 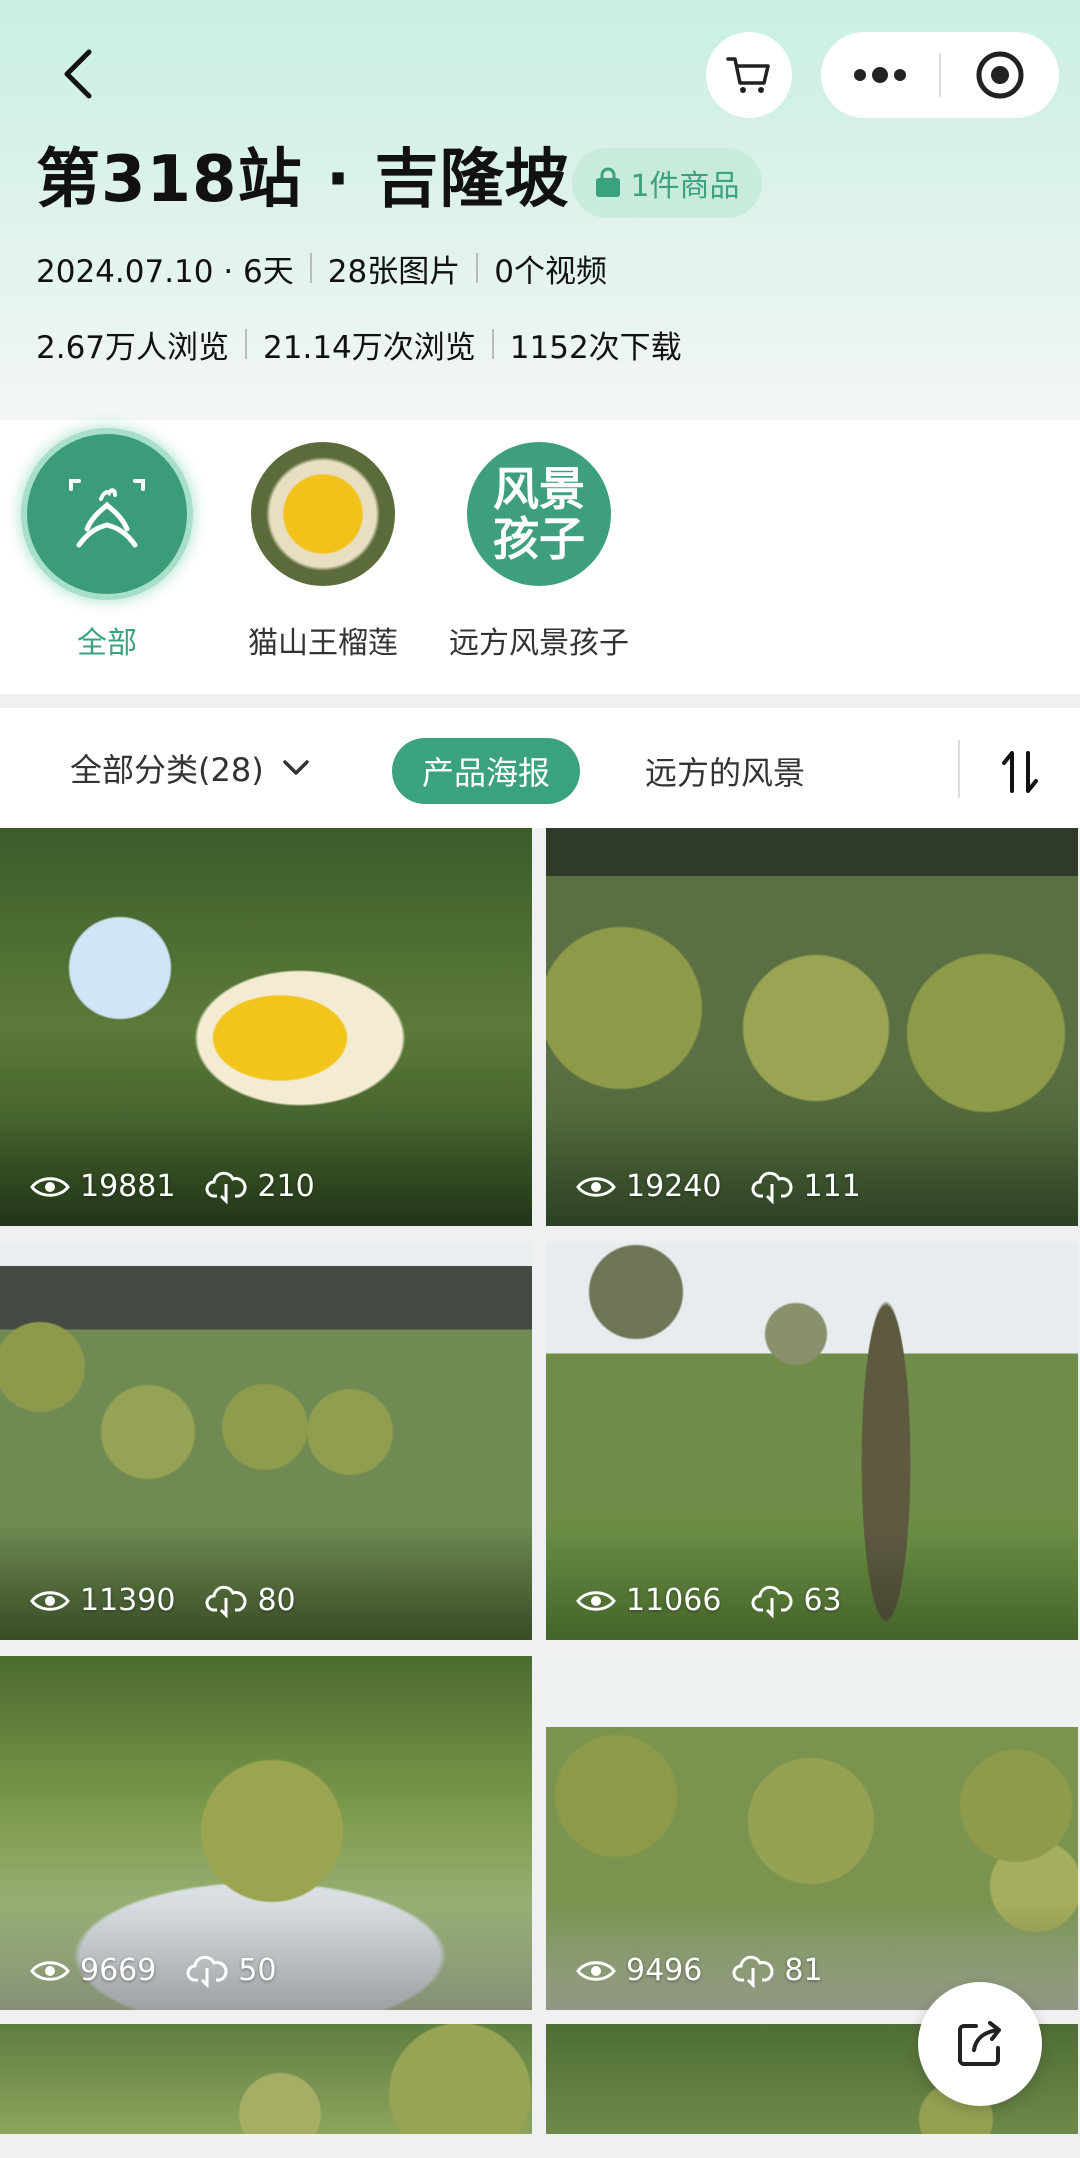 I want to click on album-scenery-kids: 风景孩子 远方风景孩子, so click(x=539, y=552).